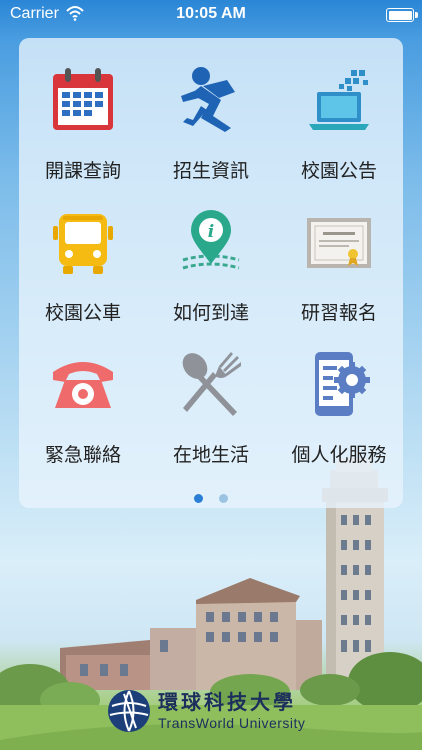  I want to click on university-logo: 環球科技大學 TransWorld University, so click(214, 711).